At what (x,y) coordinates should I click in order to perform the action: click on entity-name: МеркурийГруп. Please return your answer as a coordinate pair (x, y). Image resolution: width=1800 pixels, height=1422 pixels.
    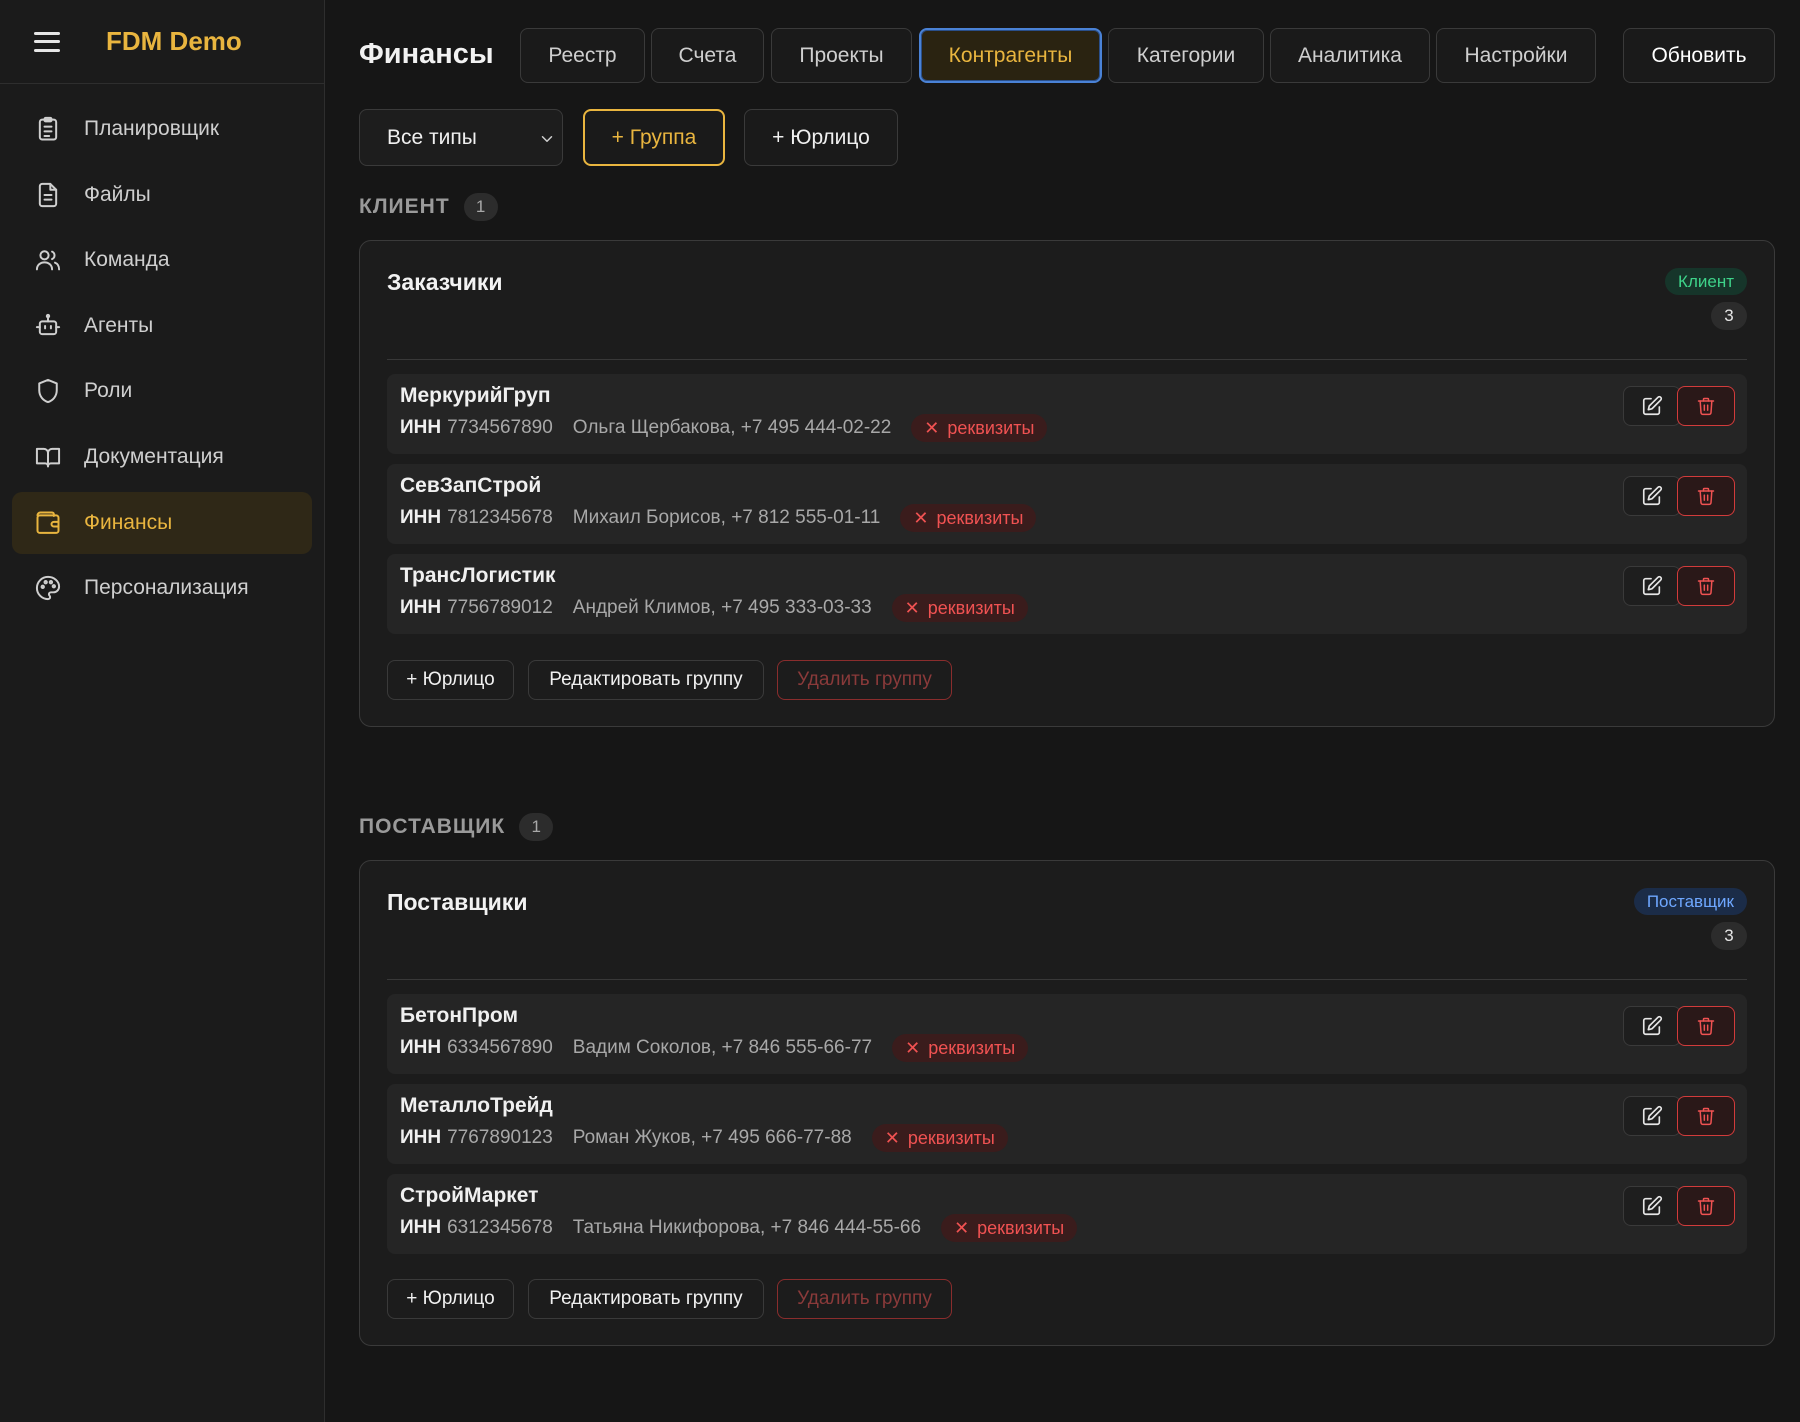
    Looking at the image, I should click on (475, 395).